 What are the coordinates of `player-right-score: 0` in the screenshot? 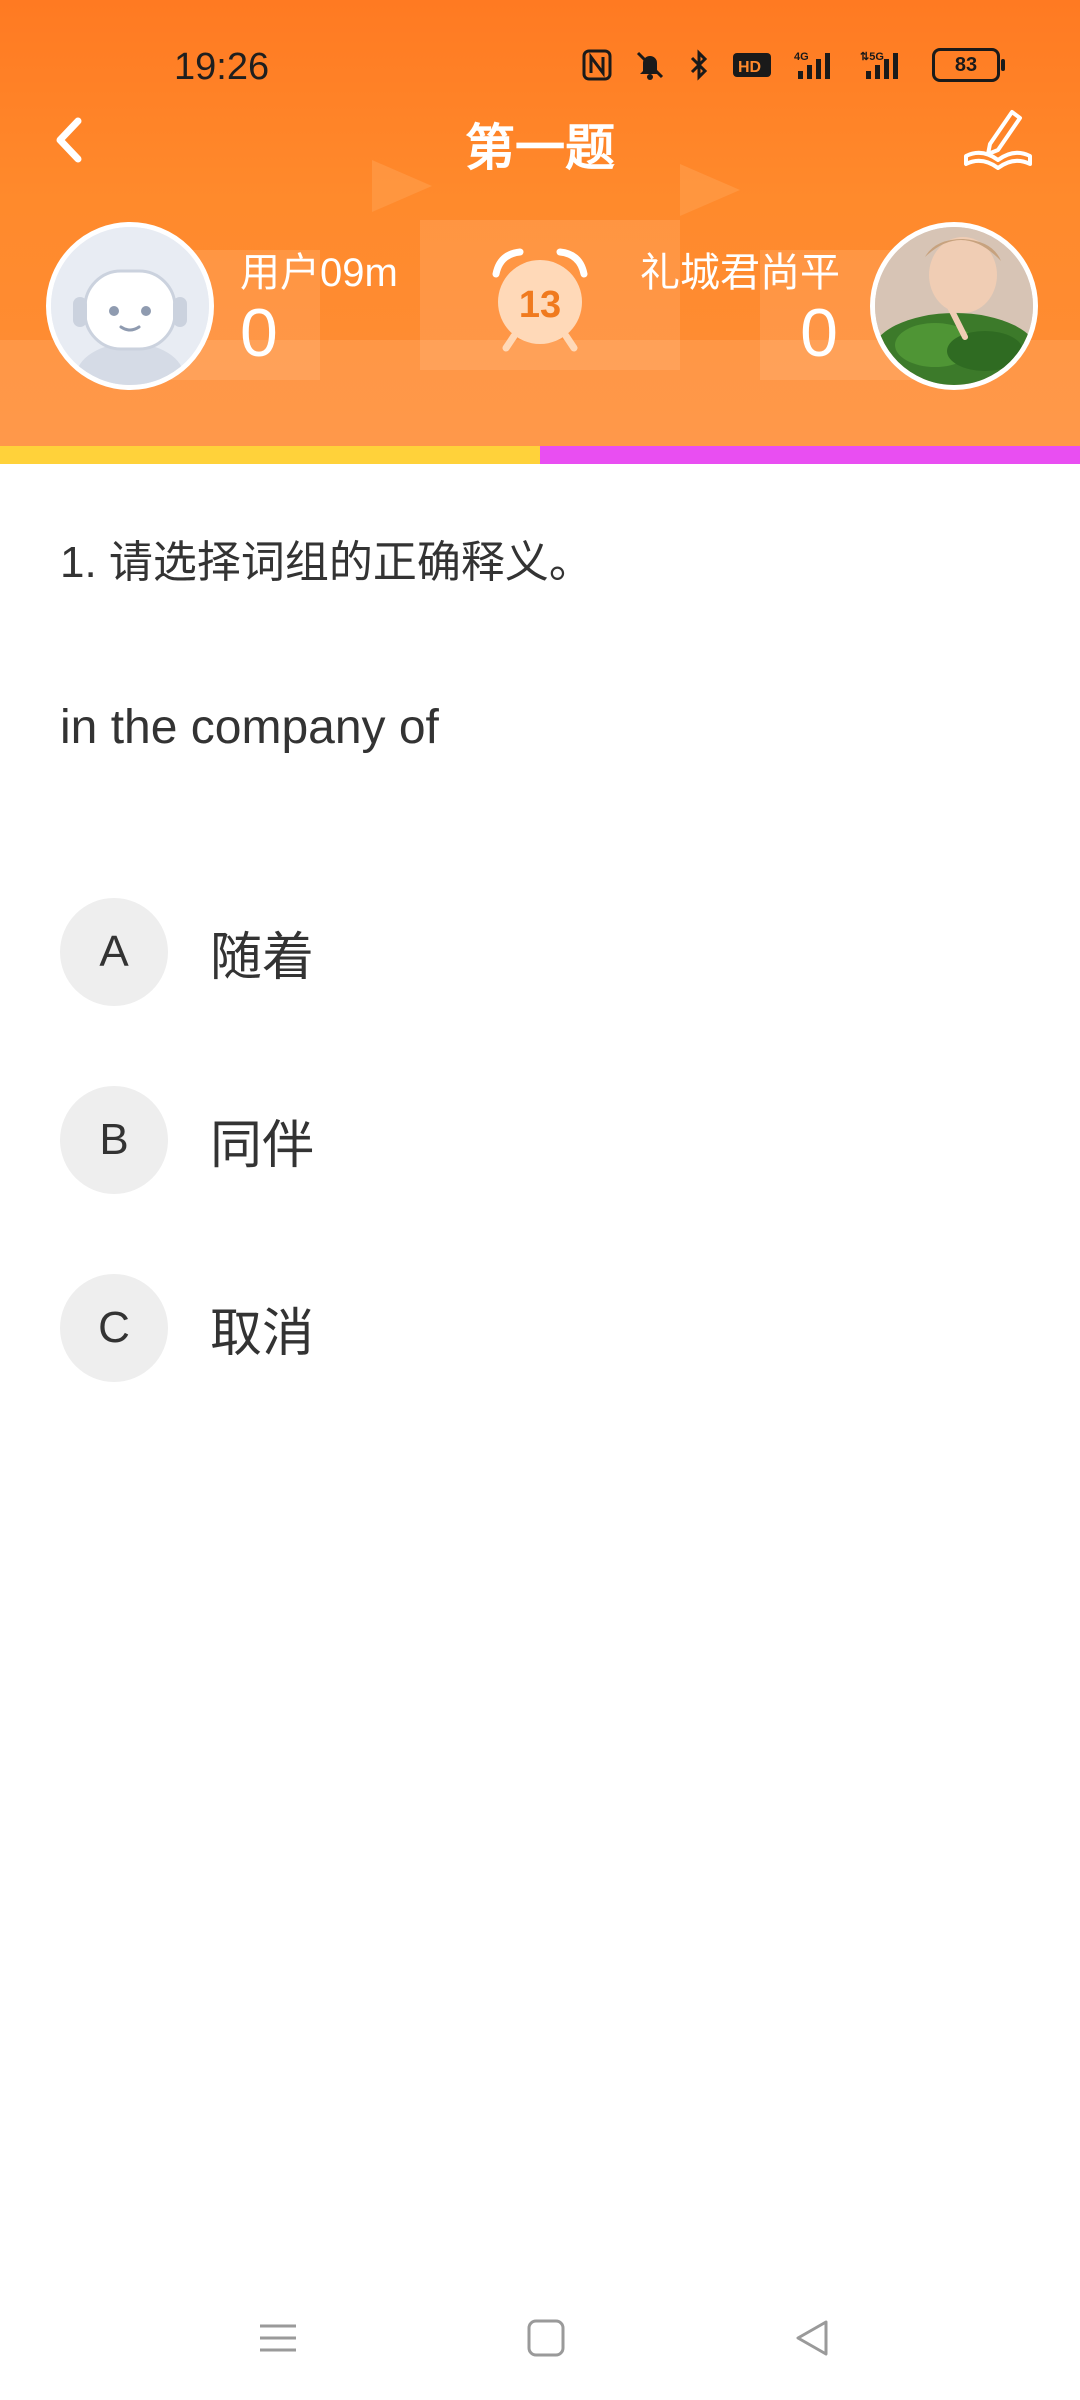 It's located at (819, 333).